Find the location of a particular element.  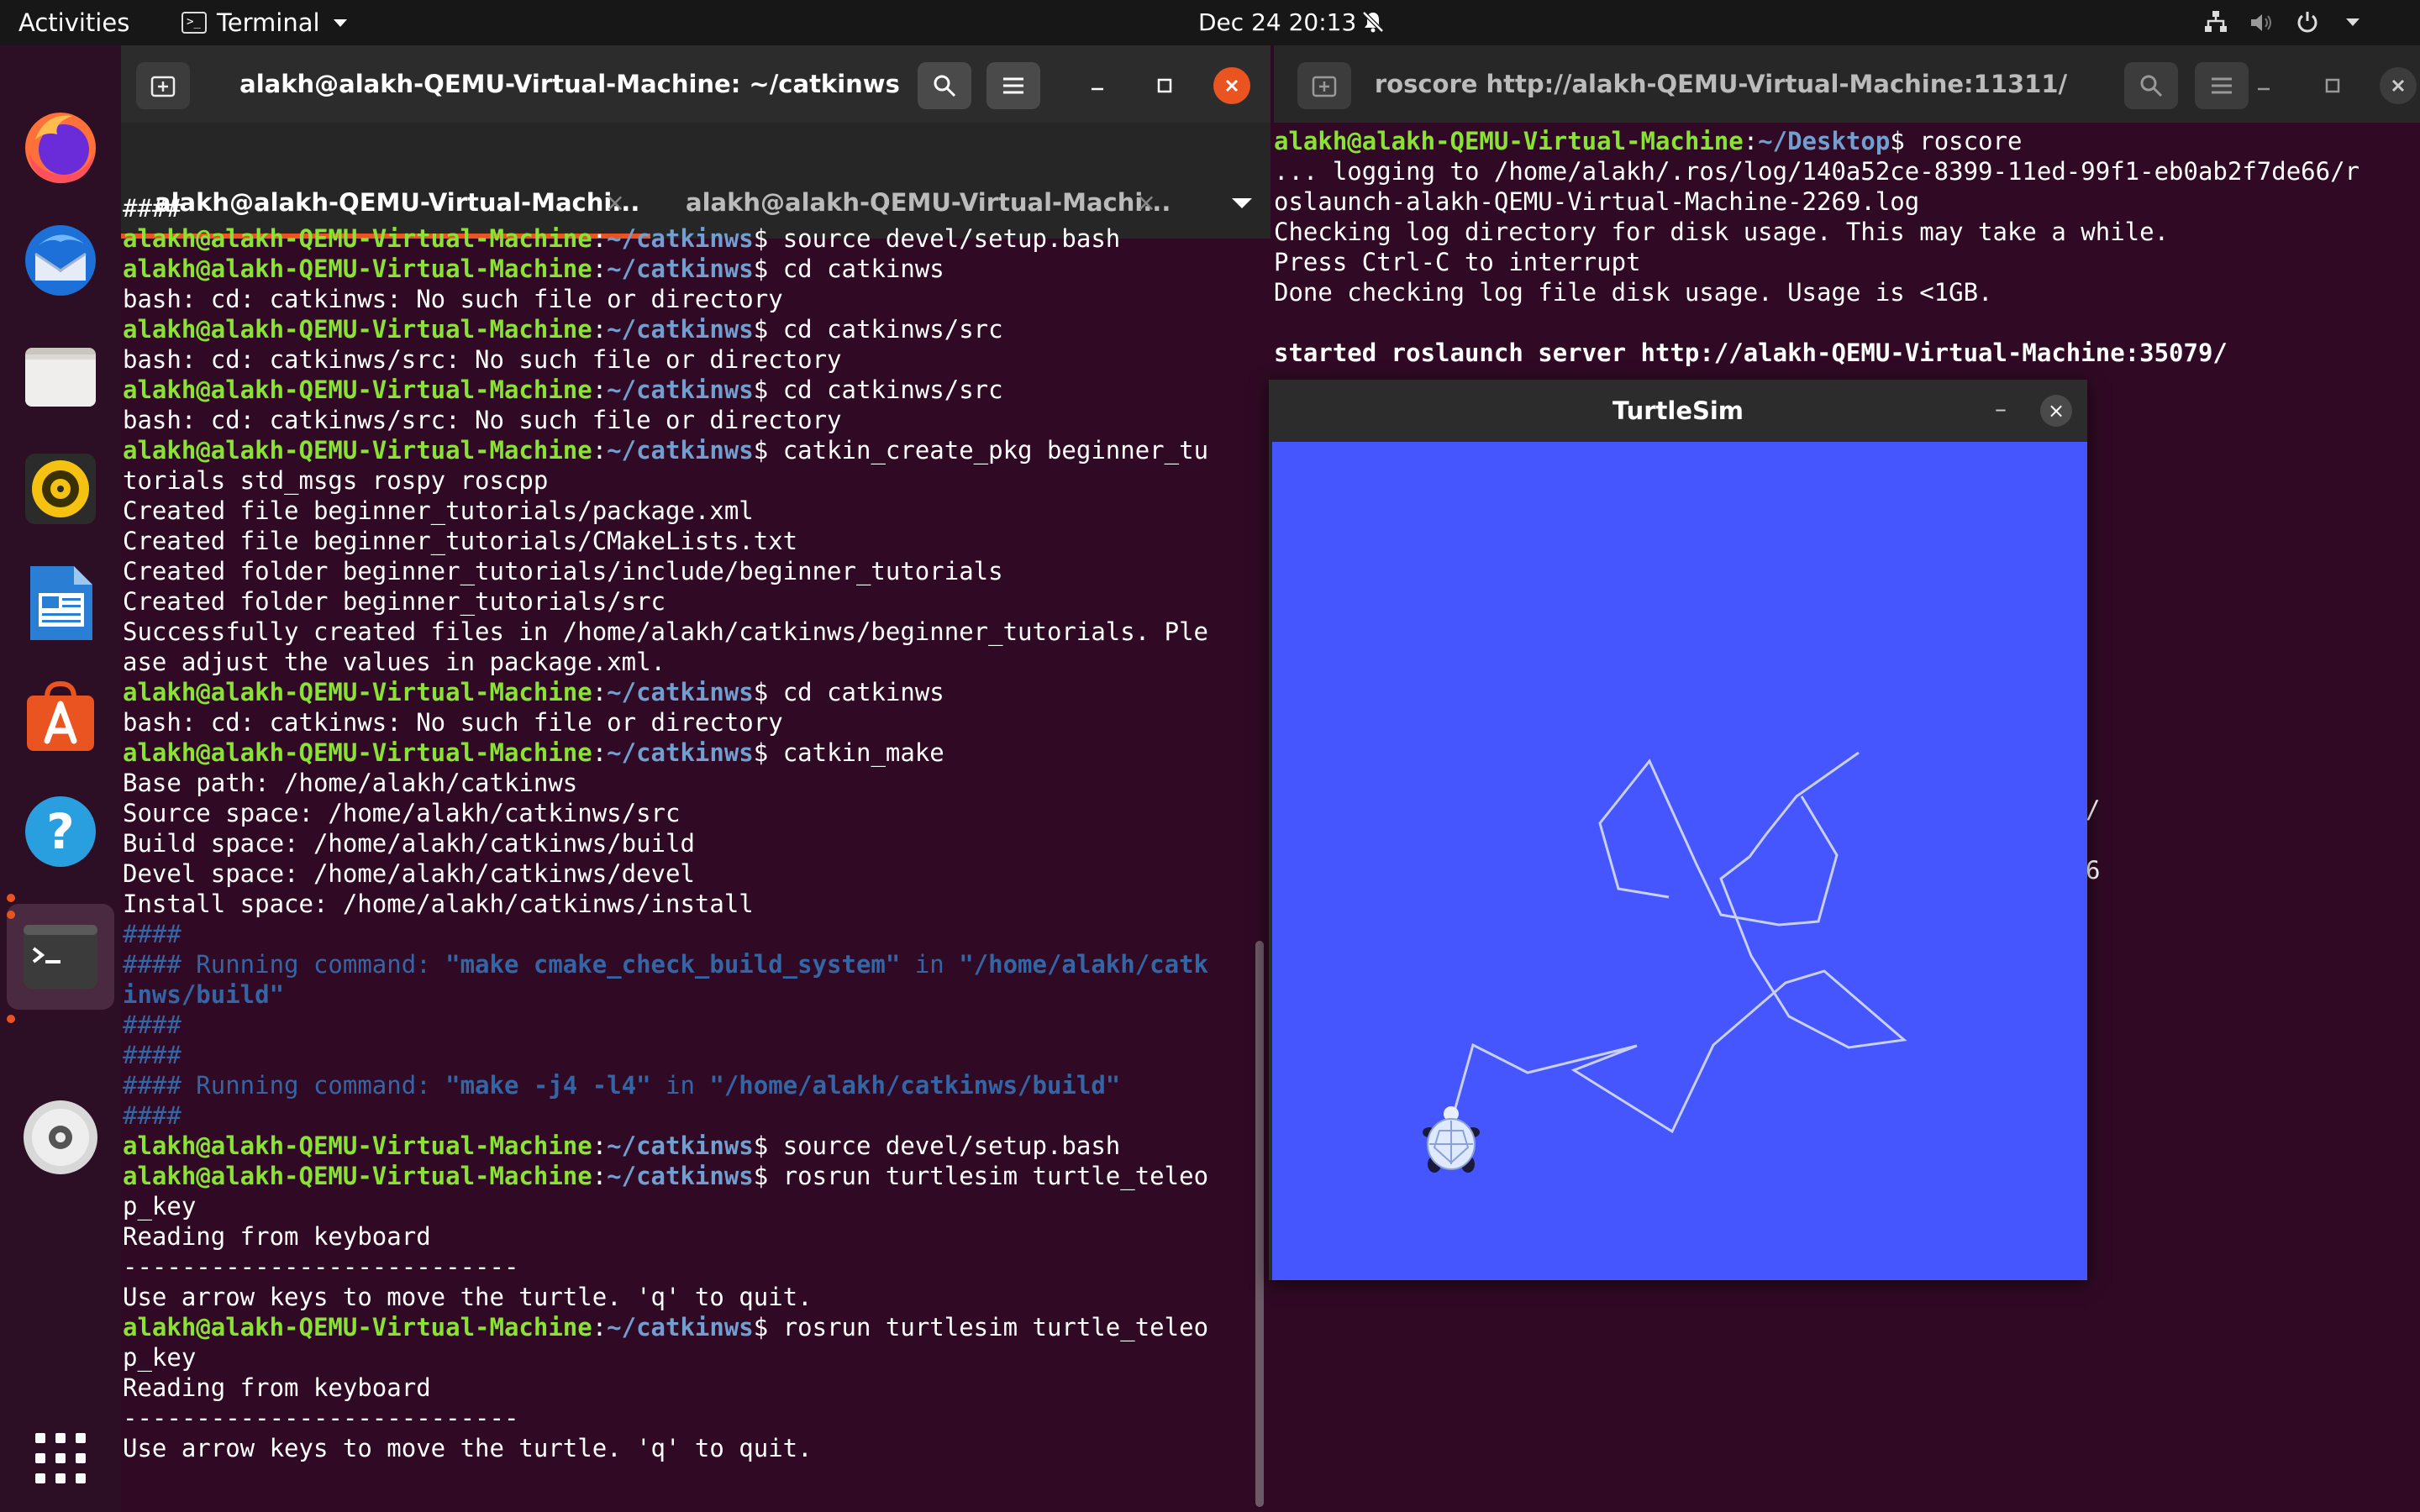

command-line: $ source devel/setup.bash is located at coordinates (937, 238).